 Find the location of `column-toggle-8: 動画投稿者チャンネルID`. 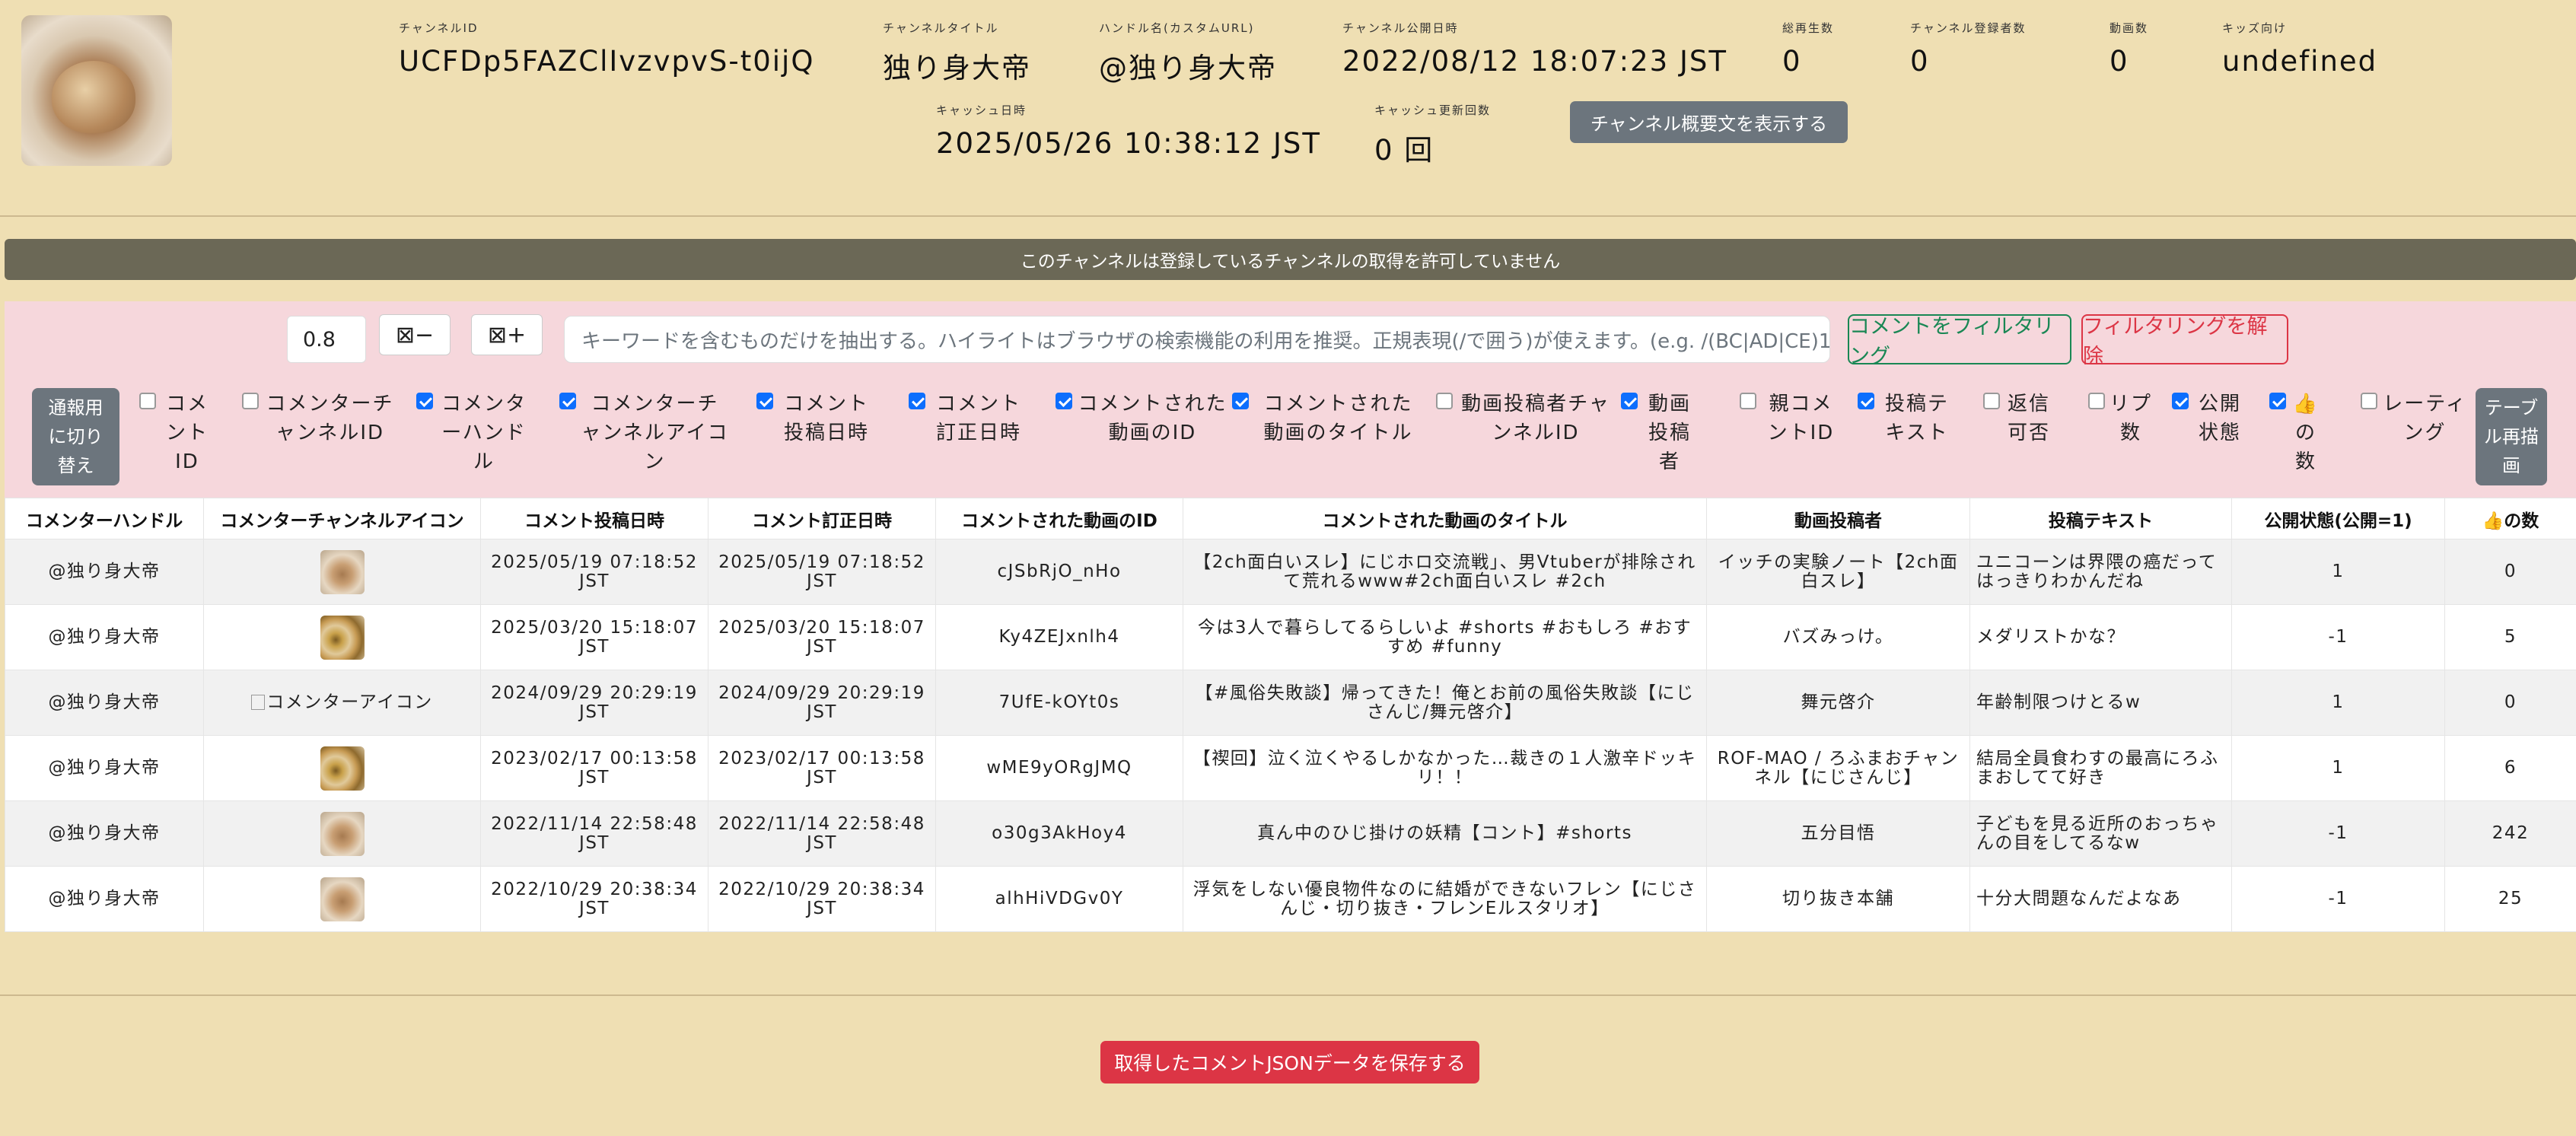

column-toggle-8: 動画投稿者チャンネルID is located at coordinates (1525, 419).